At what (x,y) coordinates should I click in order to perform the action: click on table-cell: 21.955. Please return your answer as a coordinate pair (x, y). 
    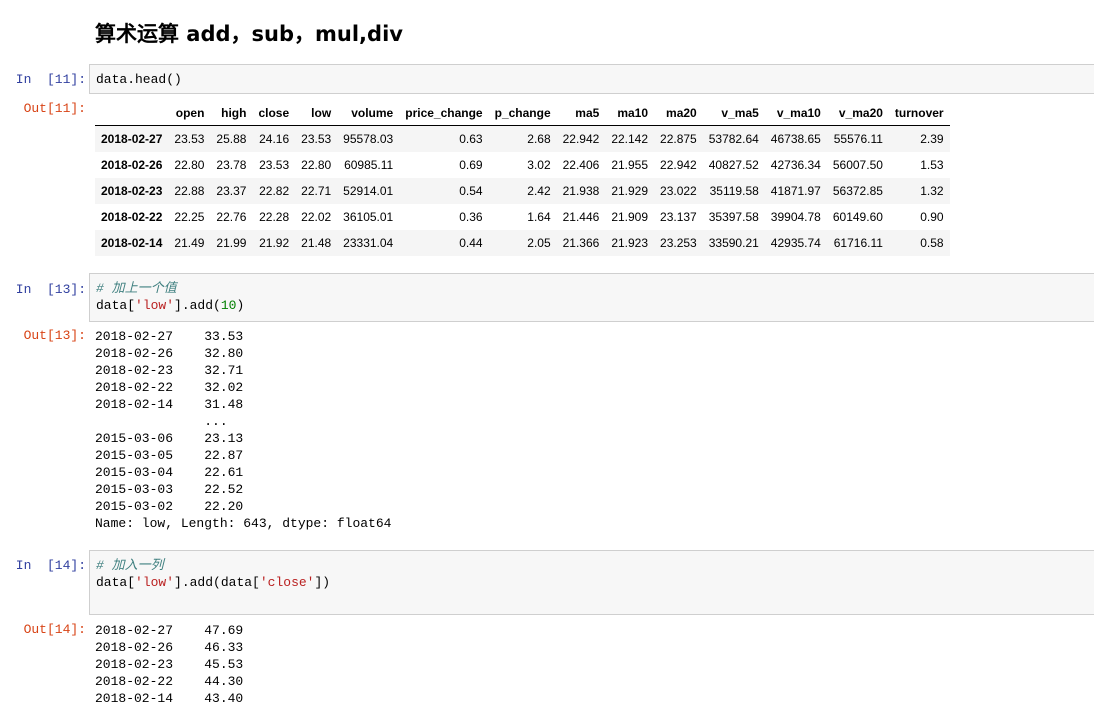
    Looking at the image, I should click on (630, 165).